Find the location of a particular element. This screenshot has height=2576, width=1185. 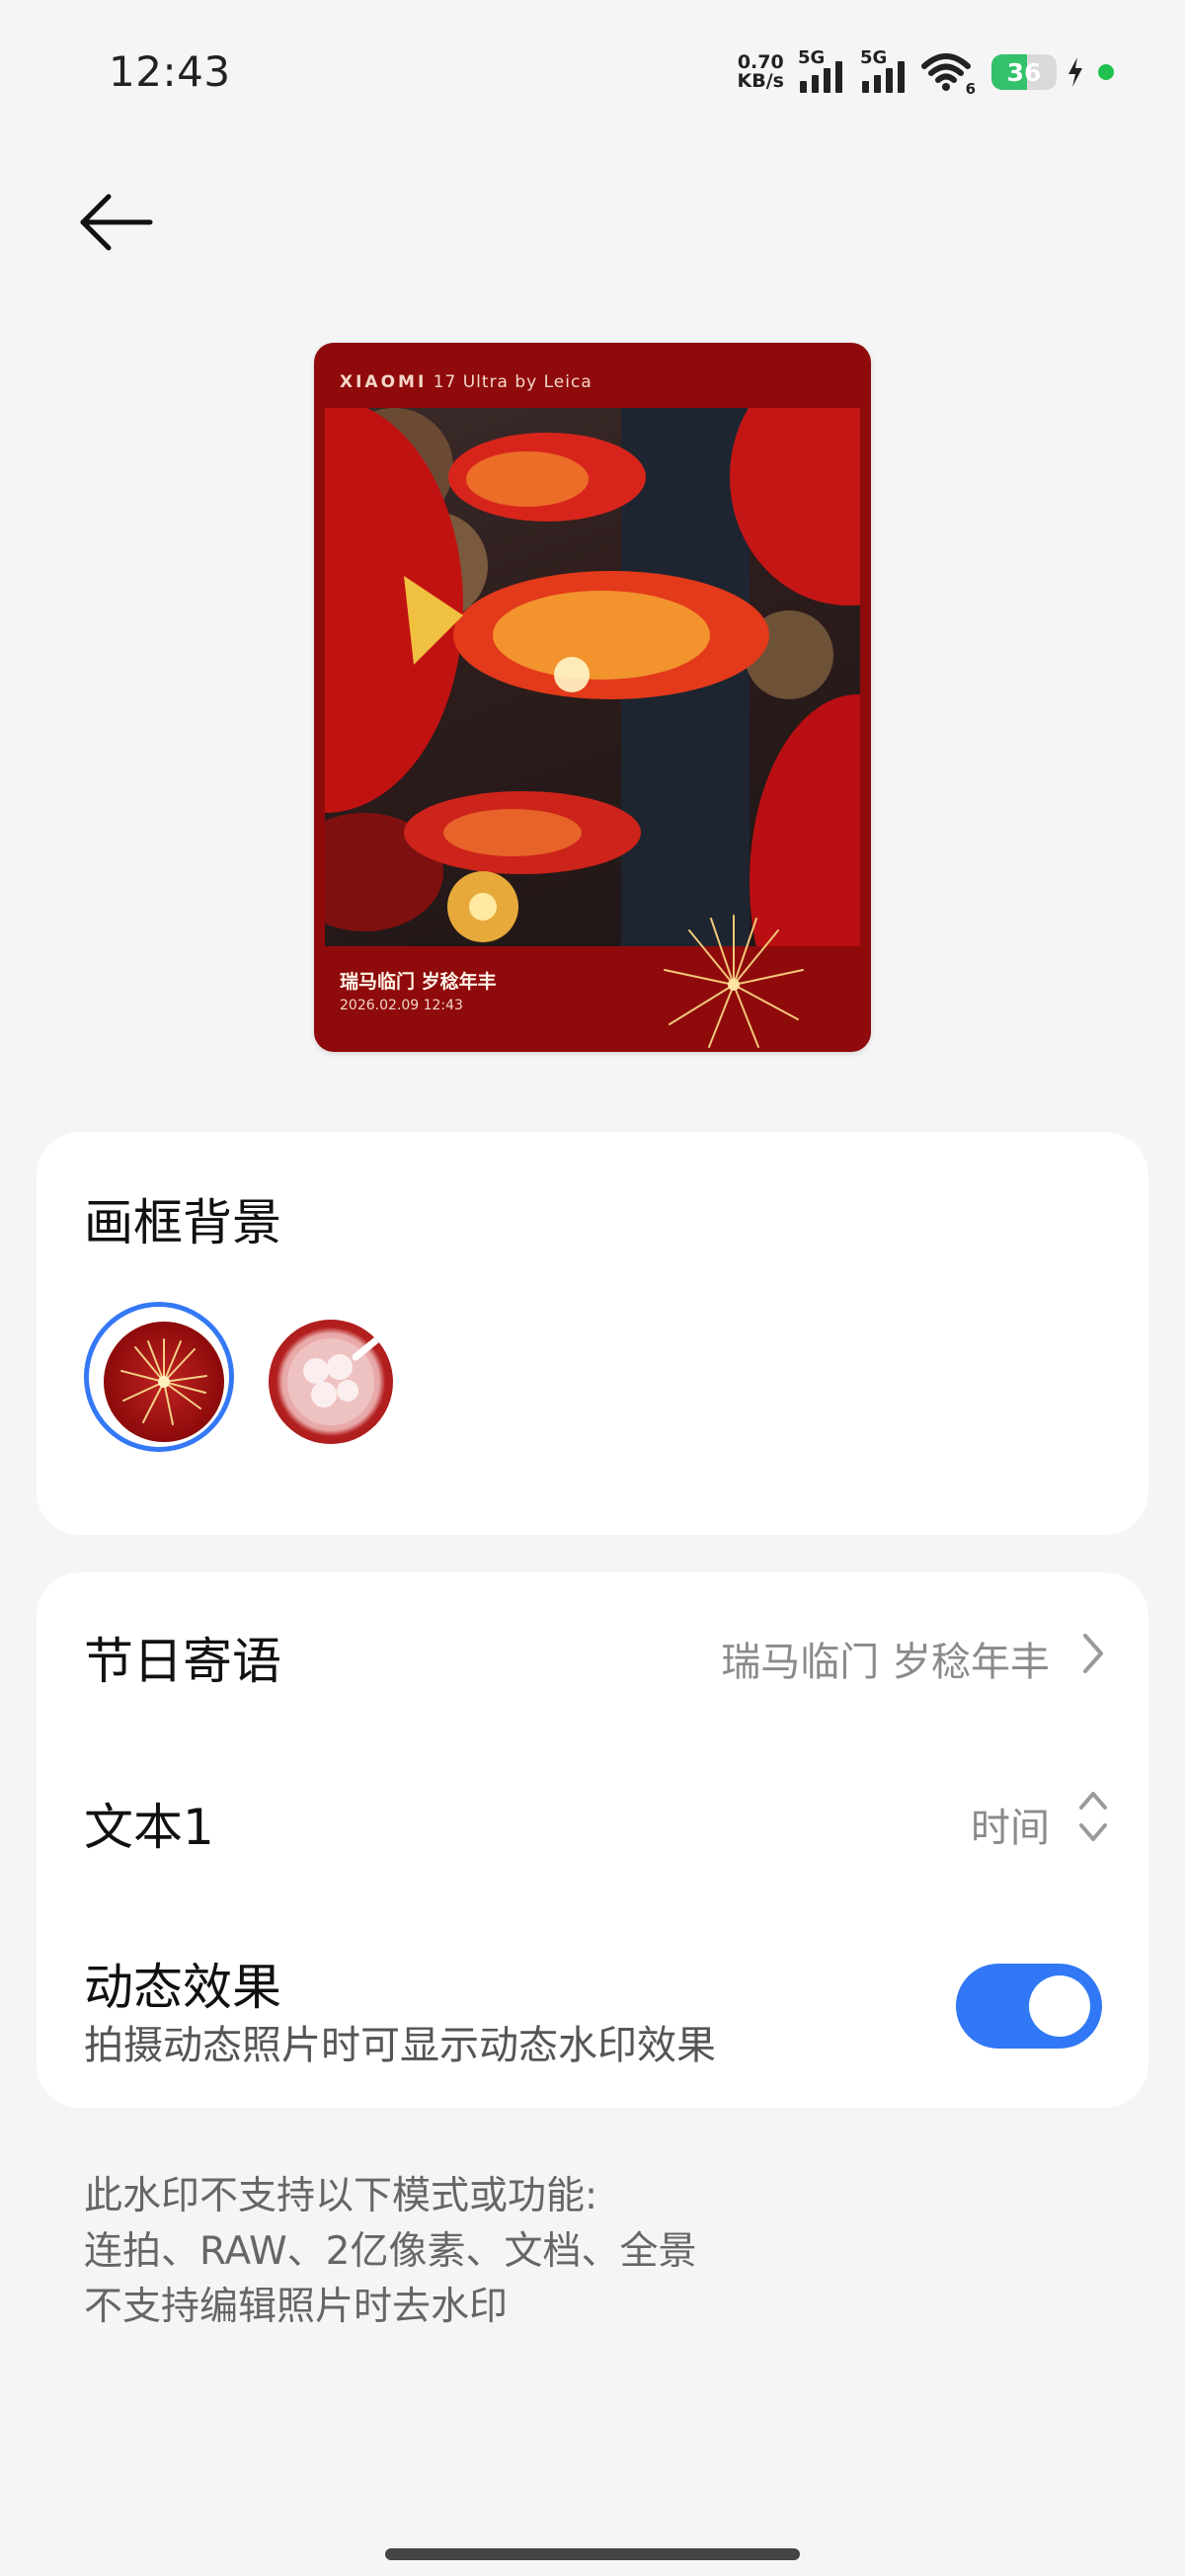

preview-datetime: 2026.02.09 12:43 is located at coordinates (402, 1005).